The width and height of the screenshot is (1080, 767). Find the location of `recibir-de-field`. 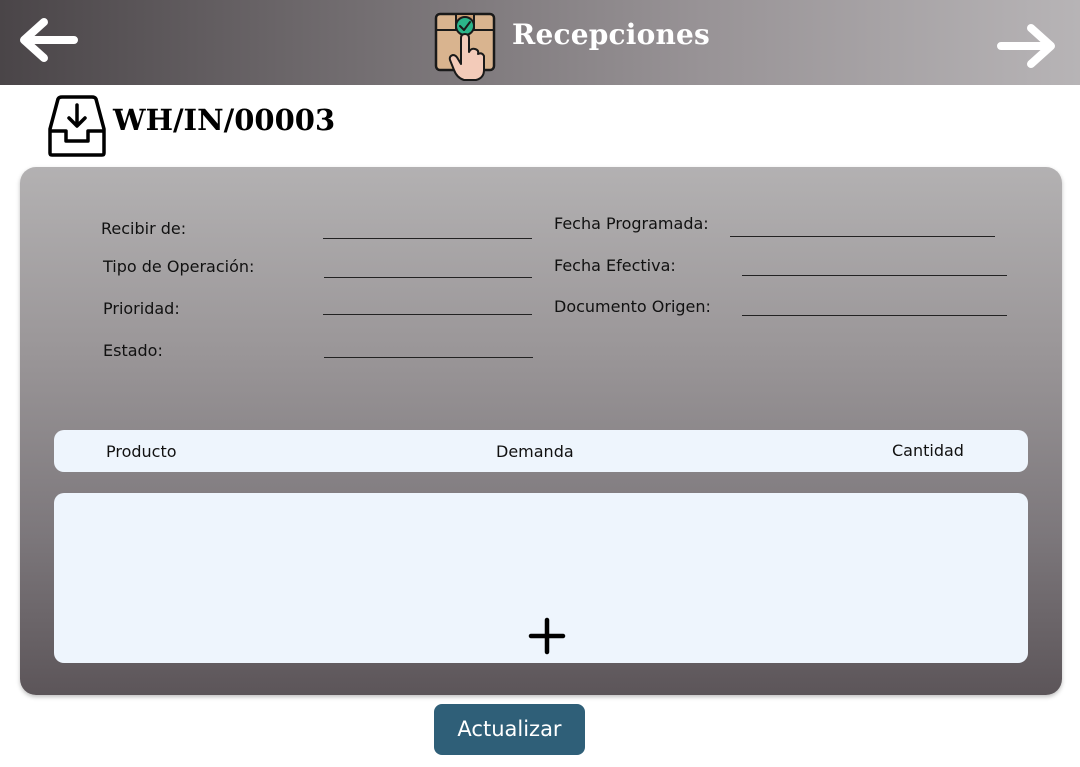

recibir-de-field is located at coordinates (427, 238).